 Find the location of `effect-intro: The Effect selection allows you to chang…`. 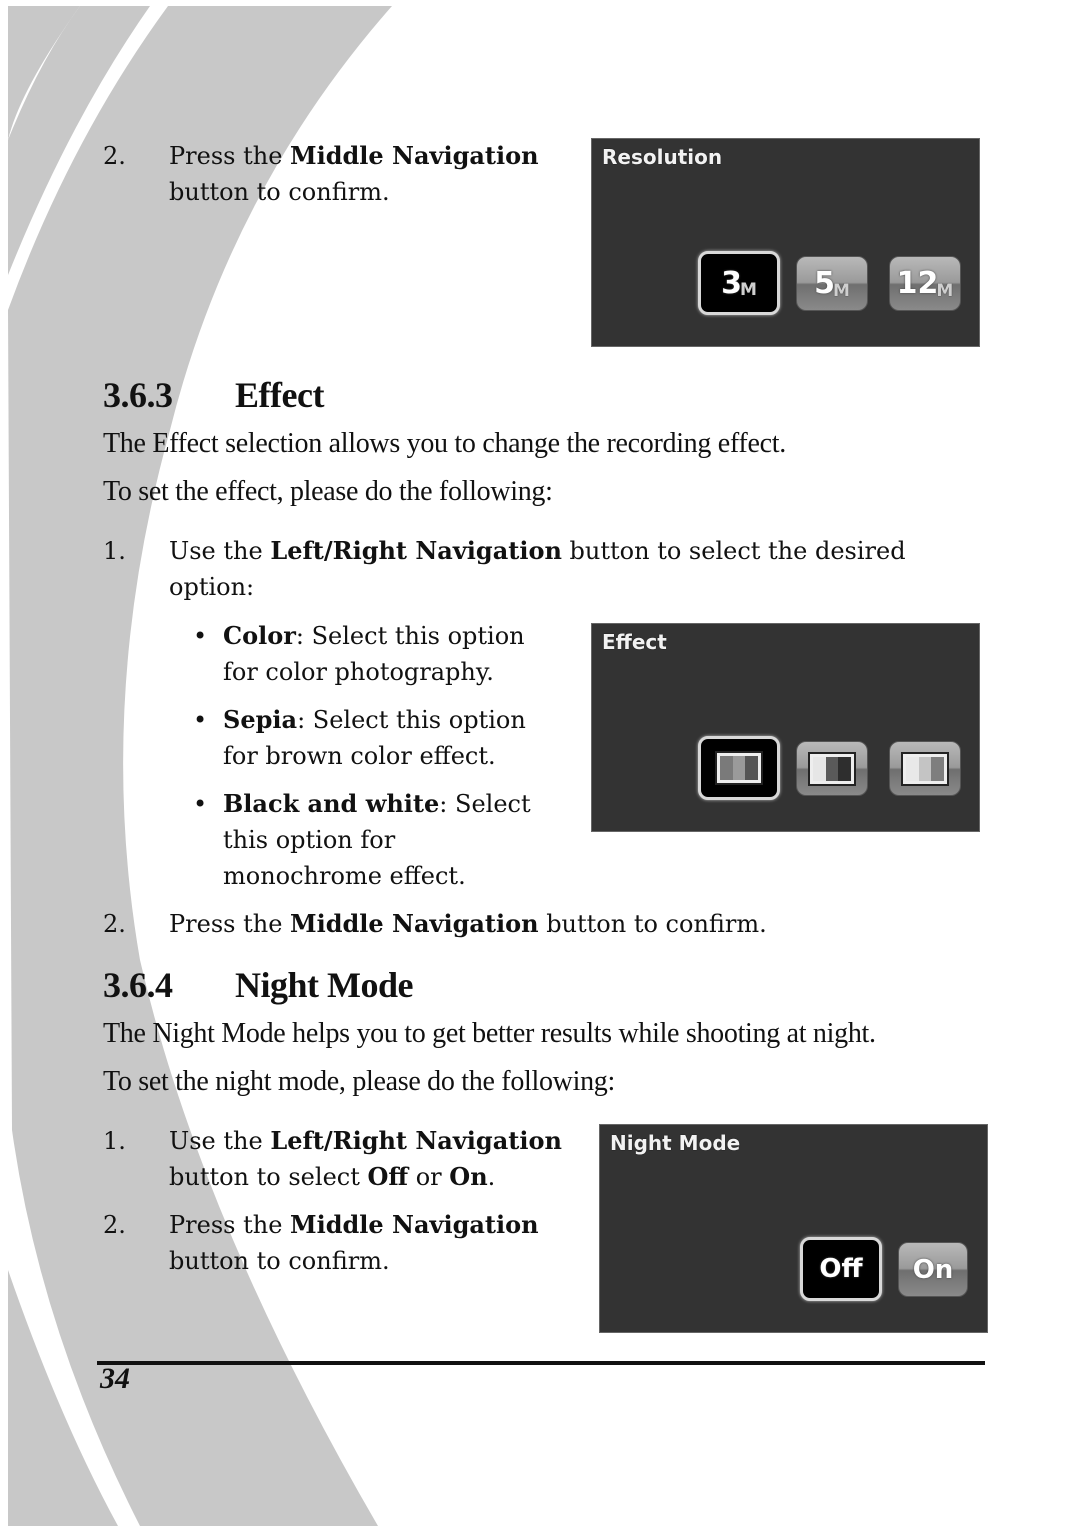

effect-intro: The Effect selection allows you to chang… is located at coordinates (444, 443).